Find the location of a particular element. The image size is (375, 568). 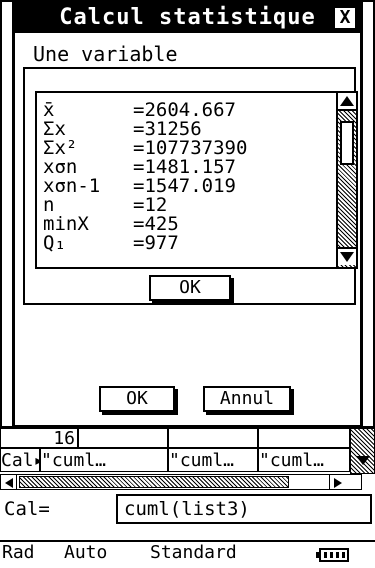

scroll-right-icon is located at coordinates (337, 482).